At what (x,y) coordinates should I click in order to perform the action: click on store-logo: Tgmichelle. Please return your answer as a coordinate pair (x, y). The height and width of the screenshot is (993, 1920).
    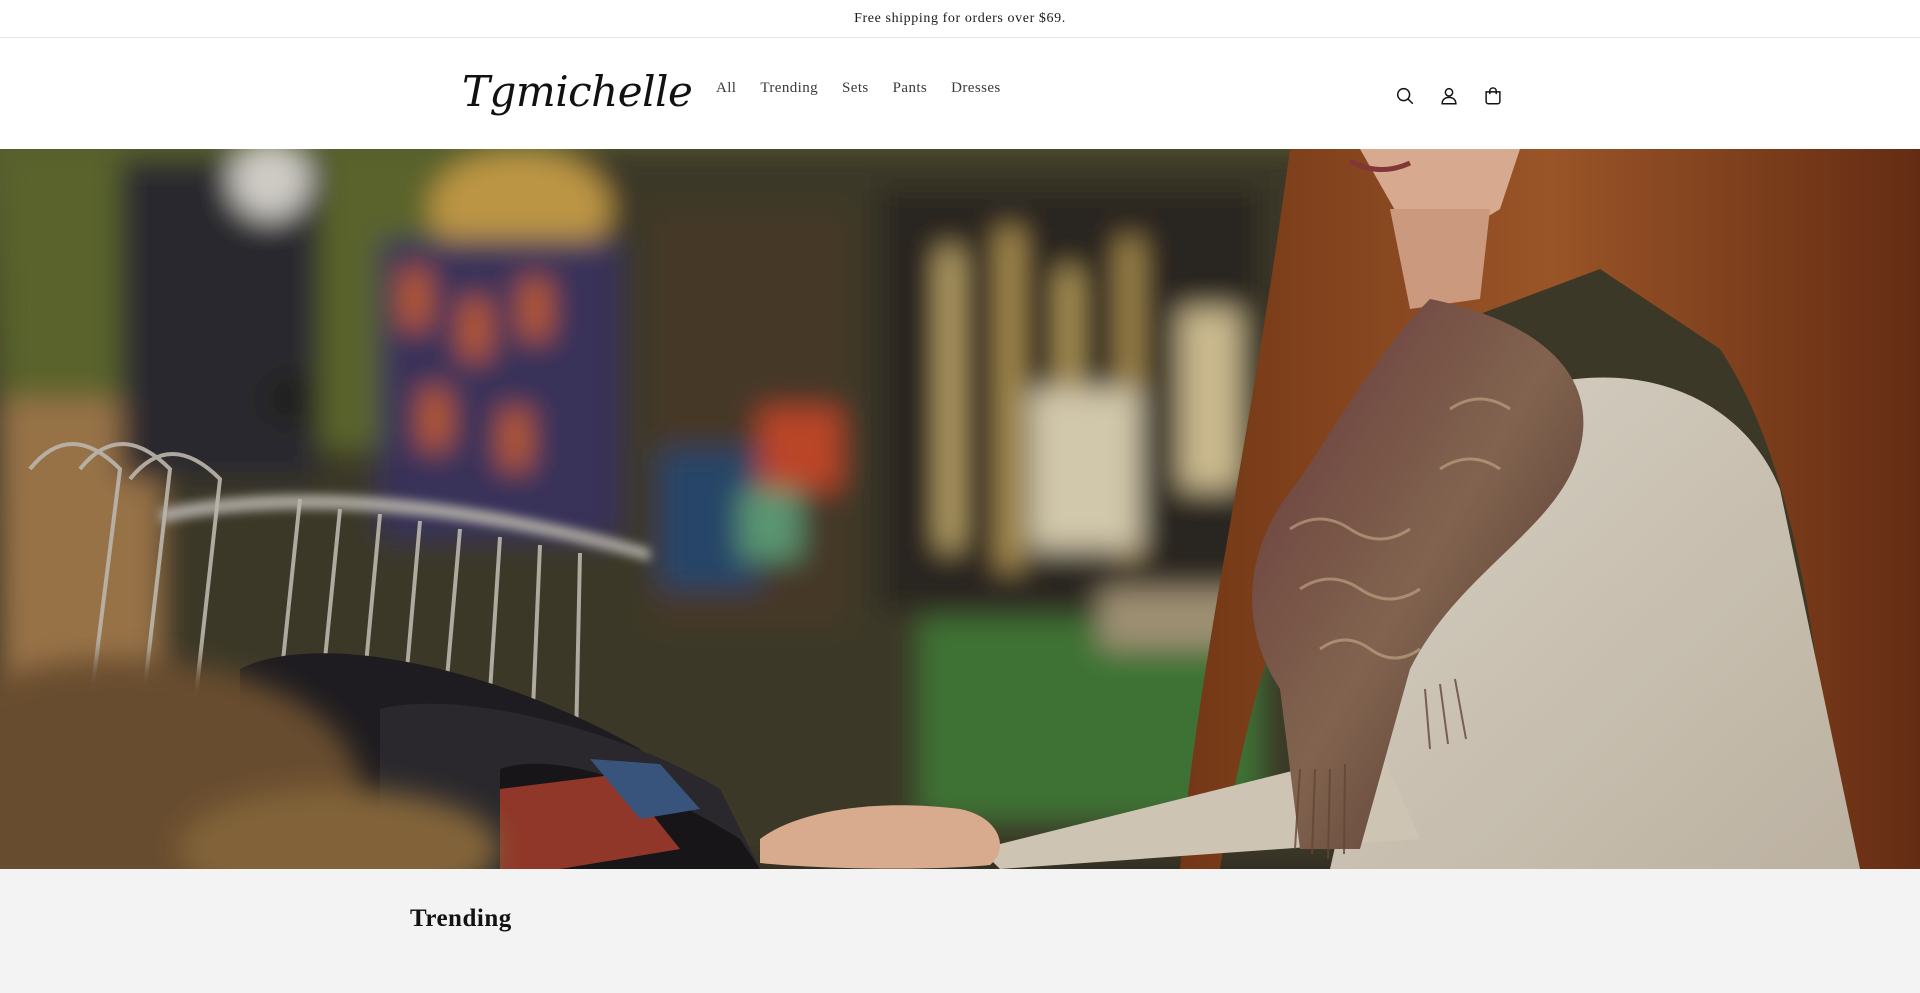
    Looking at the image, I should click on (577, 92).